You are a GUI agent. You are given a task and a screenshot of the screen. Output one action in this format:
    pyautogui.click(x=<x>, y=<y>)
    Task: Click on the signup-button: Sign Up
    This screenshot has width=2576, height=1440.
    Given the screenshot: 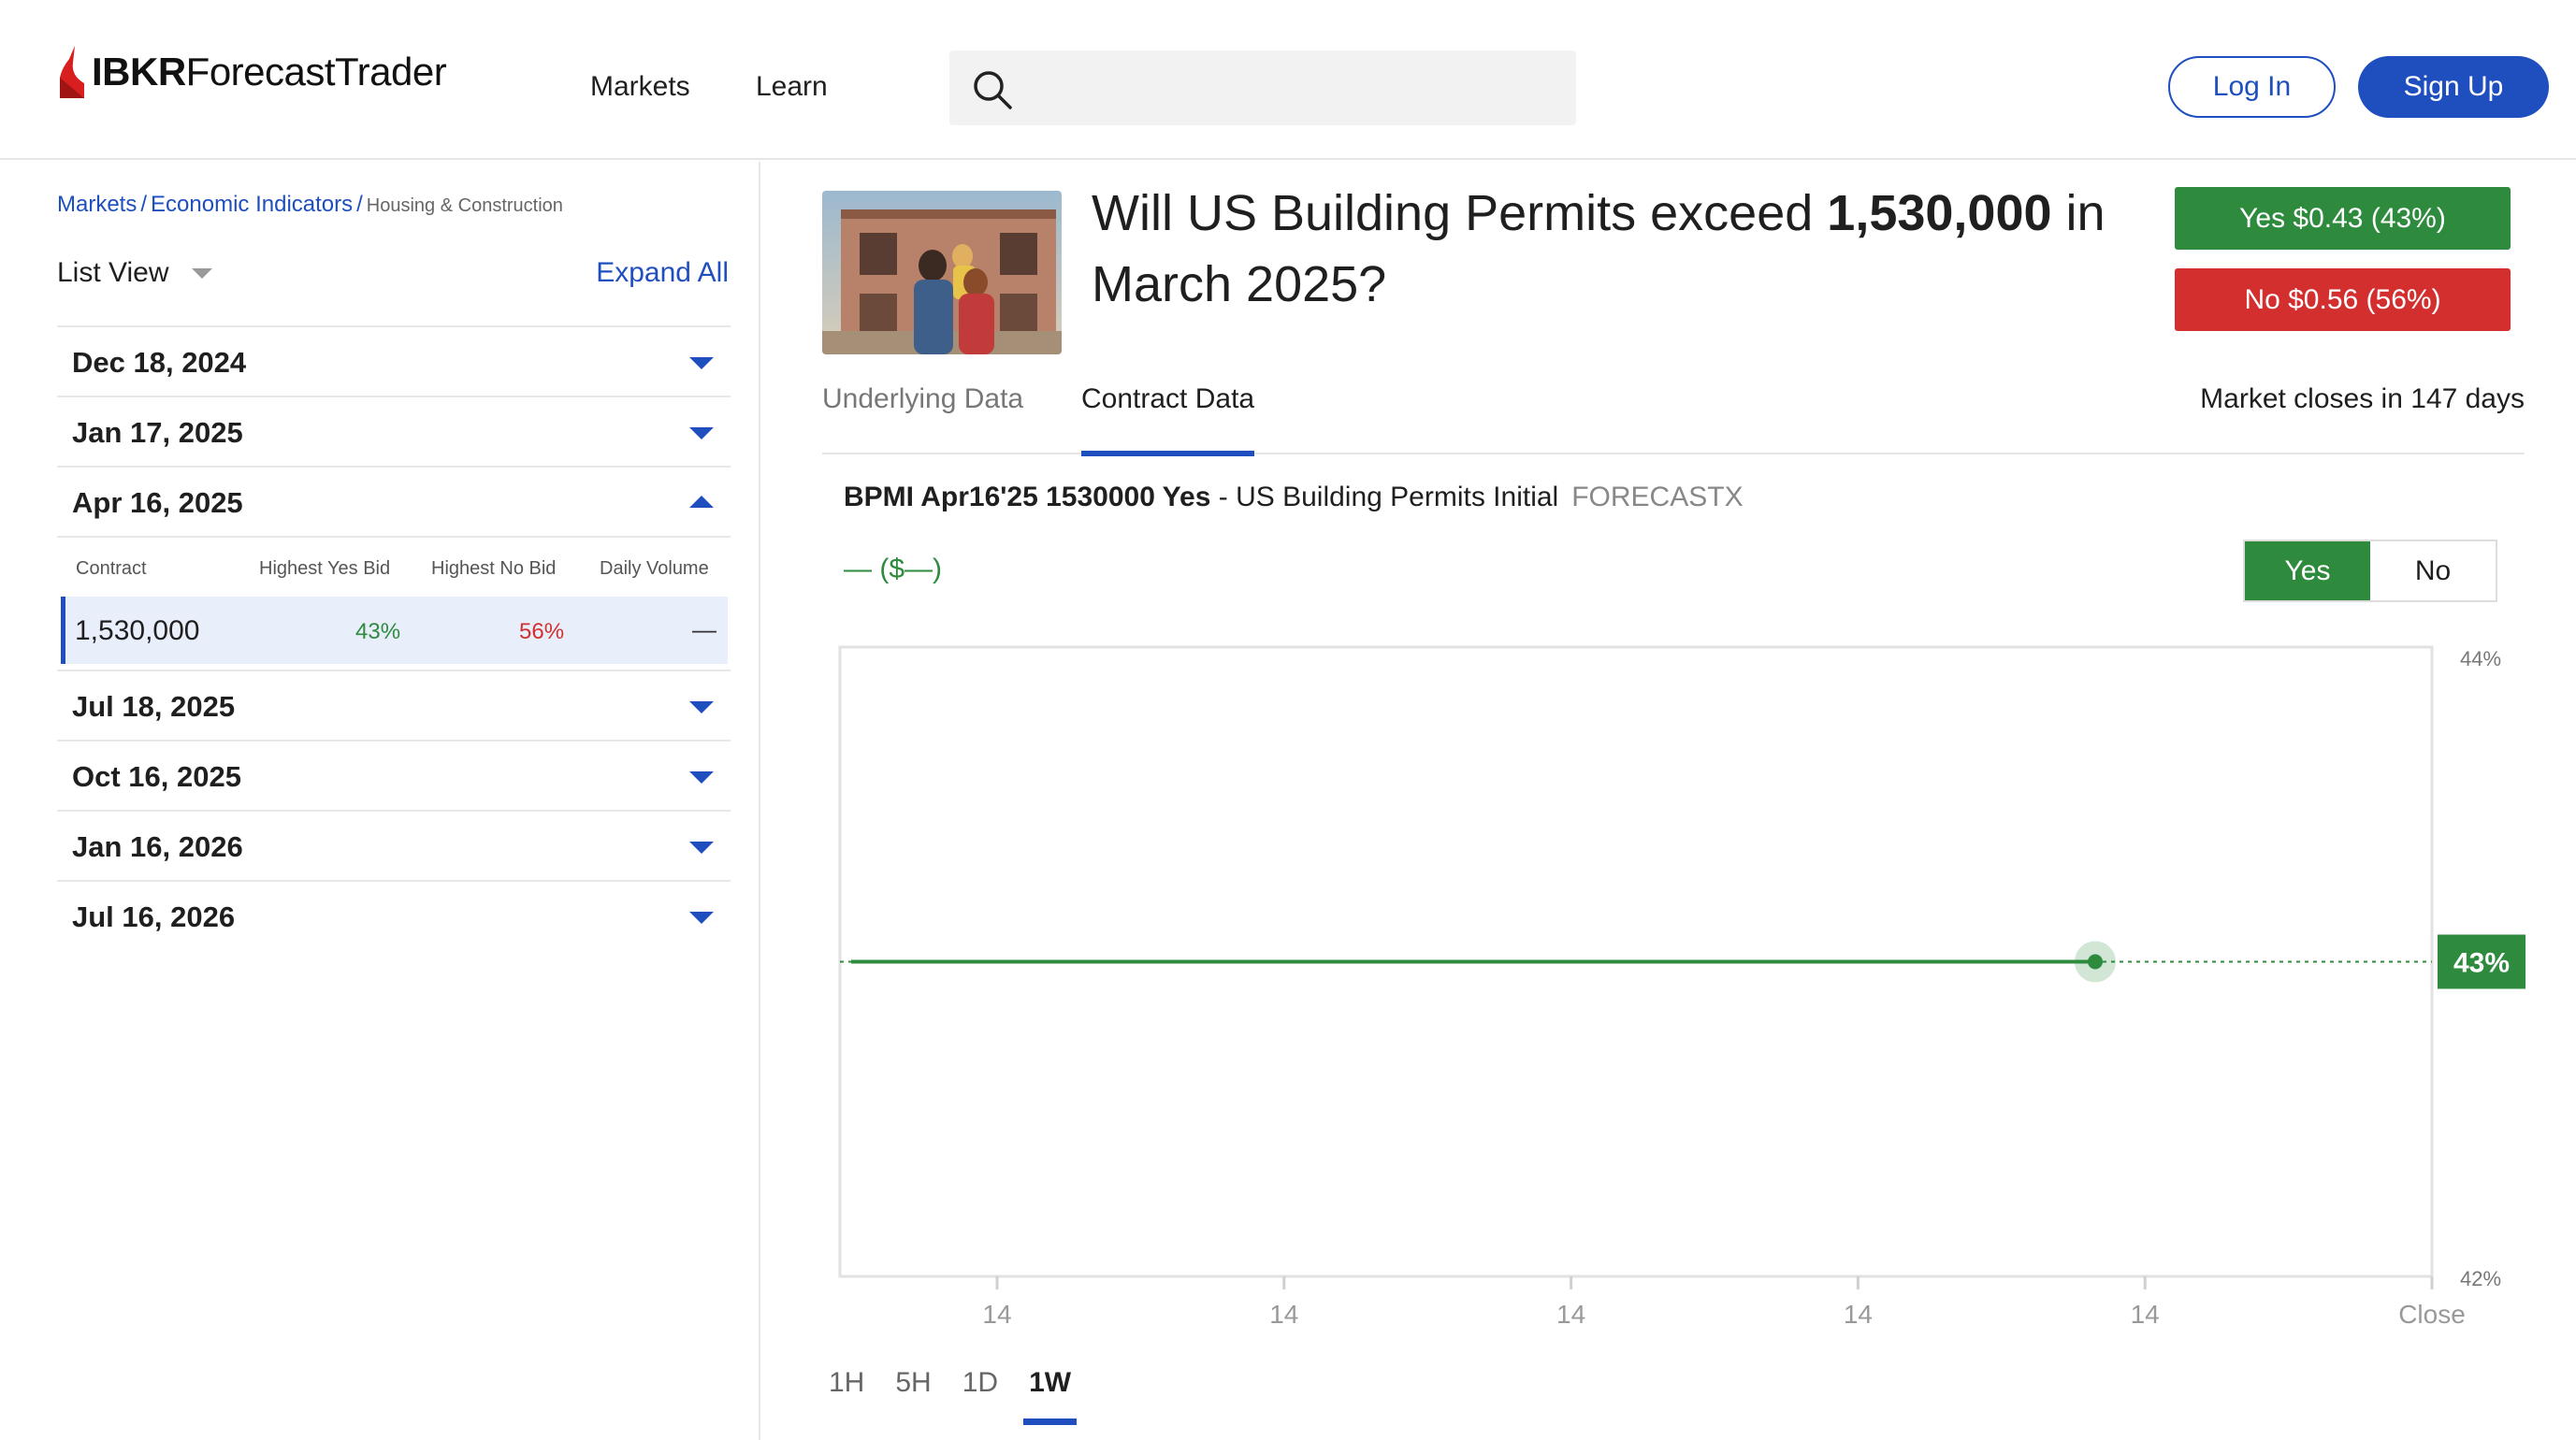 What is the action you would take?
    pyautogui.click(x=2453, y=87)
    